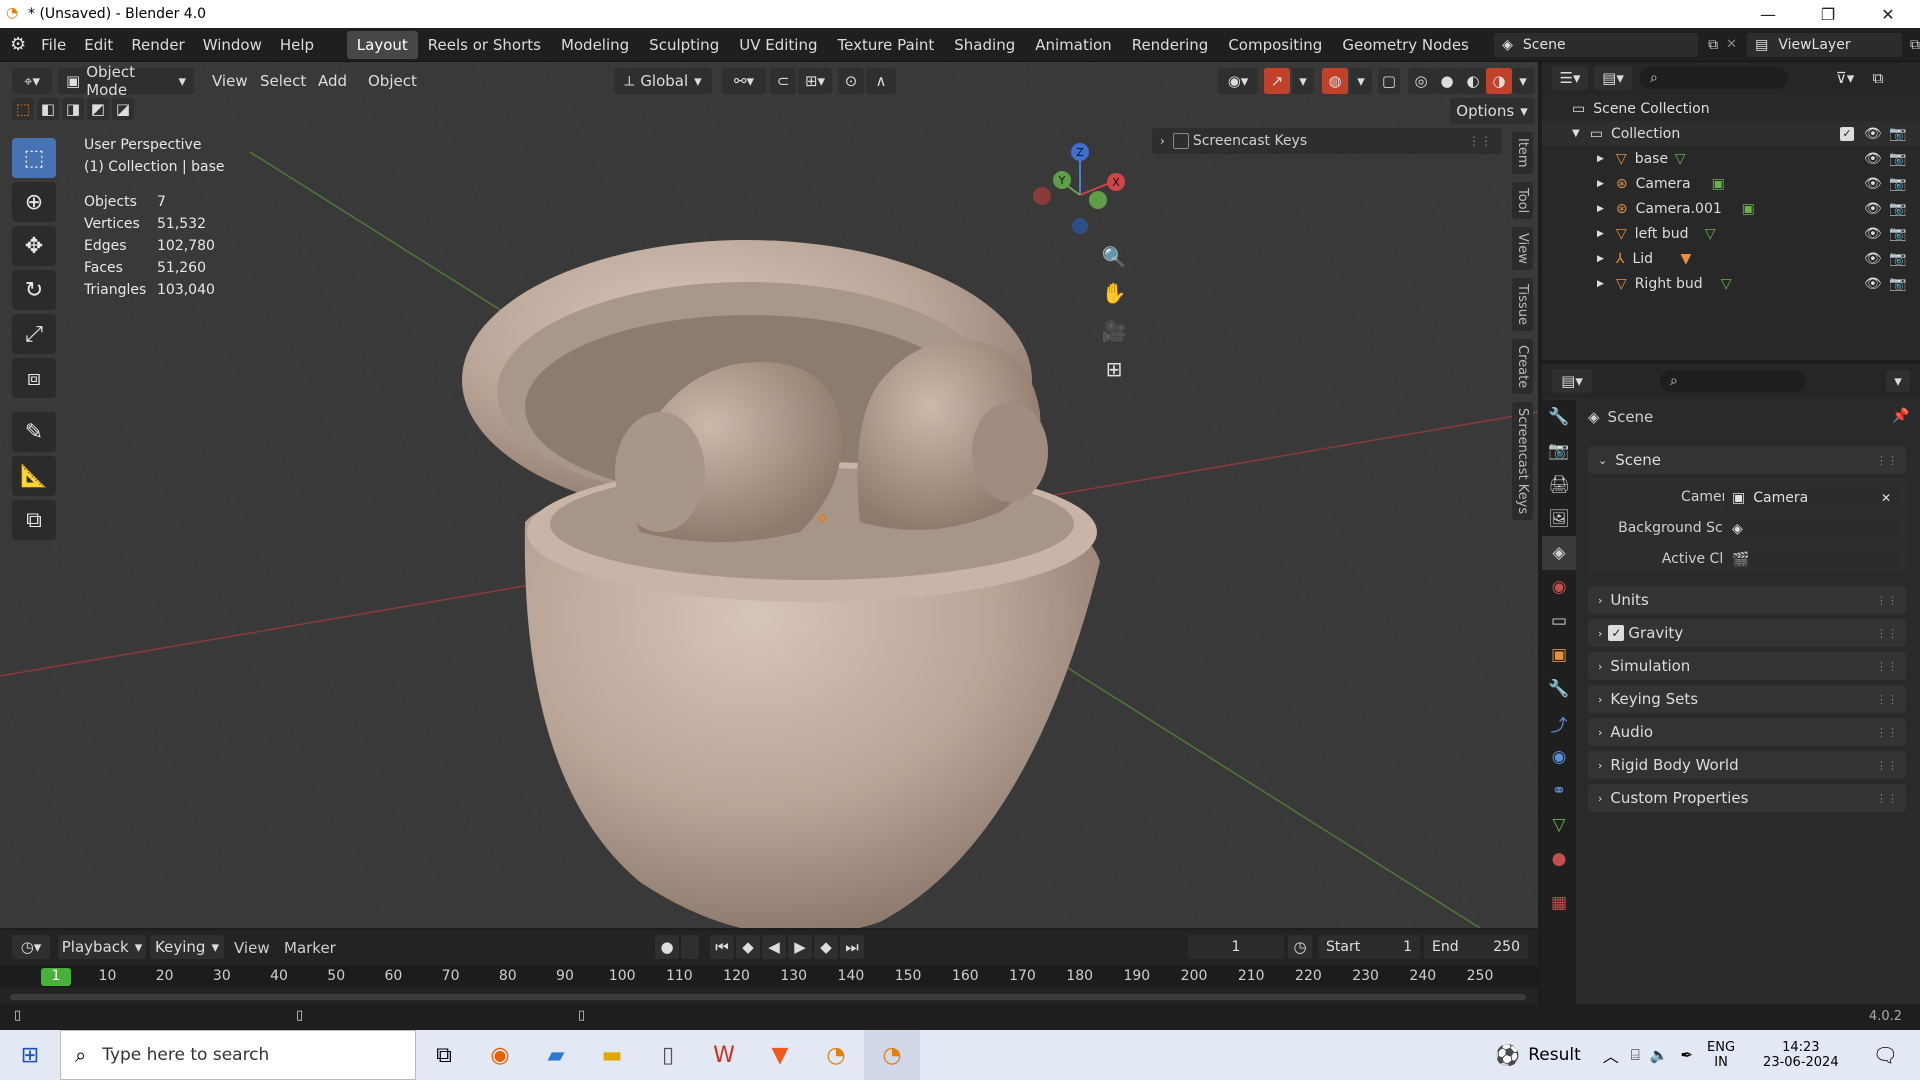 The height and width of the screenshot is (1080, 1920). What do you see at coordinates (1559, 621) in the screenshot?
I see `collection-tab-icon: ▭` at bounding box center [1559, 621].